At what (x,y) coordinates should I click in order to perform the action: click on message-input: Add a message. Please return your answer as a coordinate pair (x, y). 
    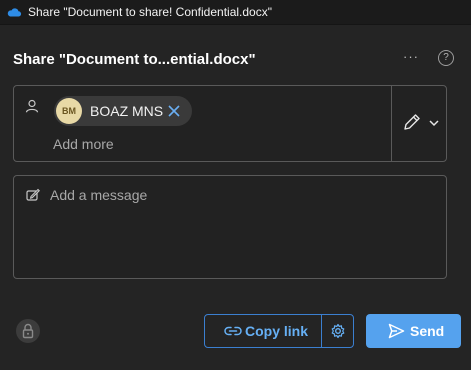
    Looking at the image, I should click on (240, 195).